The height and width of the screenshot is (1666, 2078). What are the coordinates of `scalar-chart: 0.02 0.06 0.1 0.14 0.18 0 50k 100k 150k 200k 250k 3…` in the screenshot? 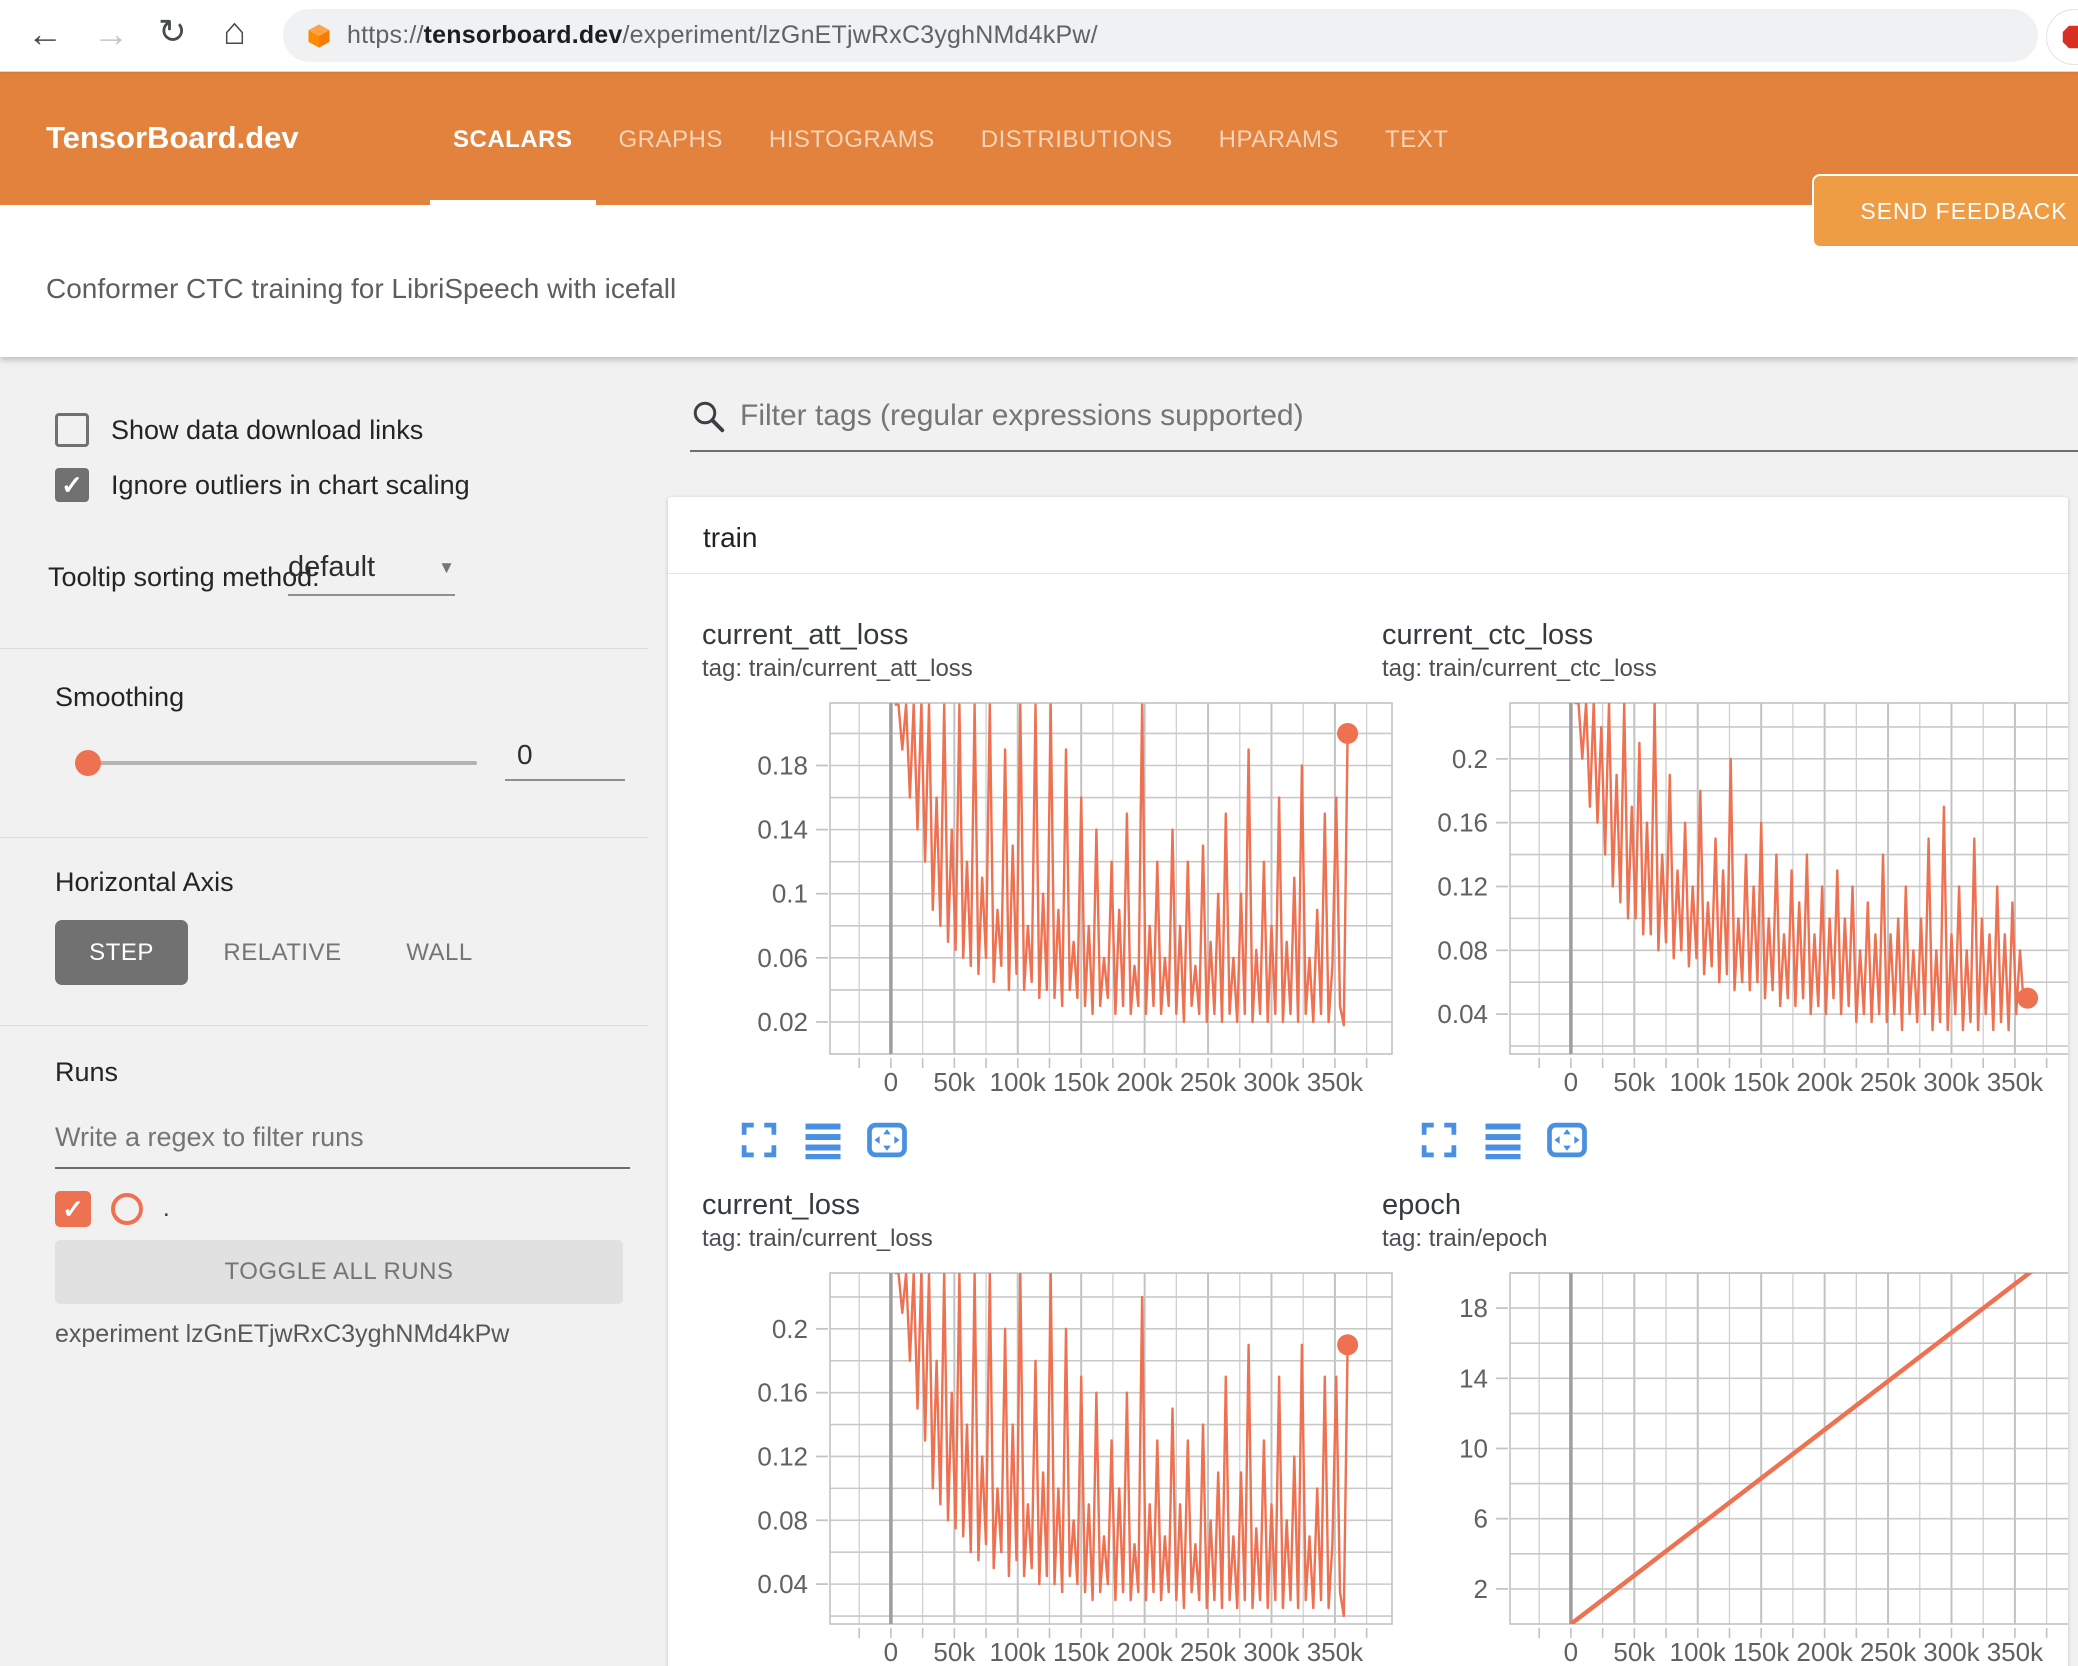 It's located at (1052, 893).